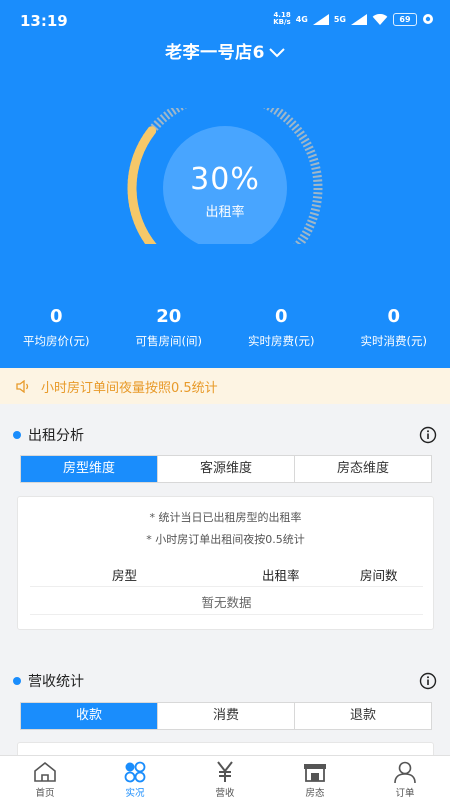  I want to click on network-generation-2: 5G, so click(339, 19).